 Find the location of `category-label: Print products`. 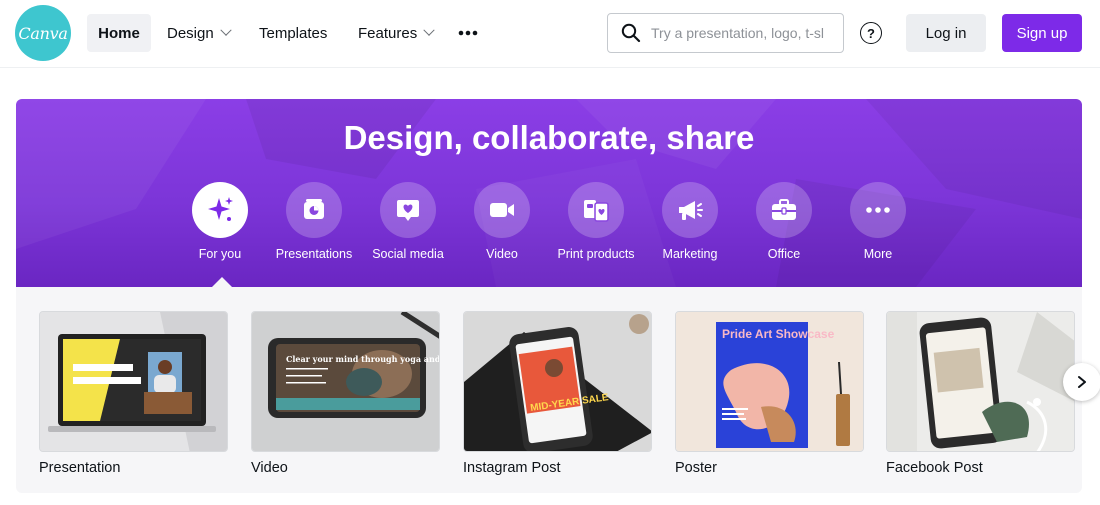

category-label: Print products is located at coordinates (596, 254).